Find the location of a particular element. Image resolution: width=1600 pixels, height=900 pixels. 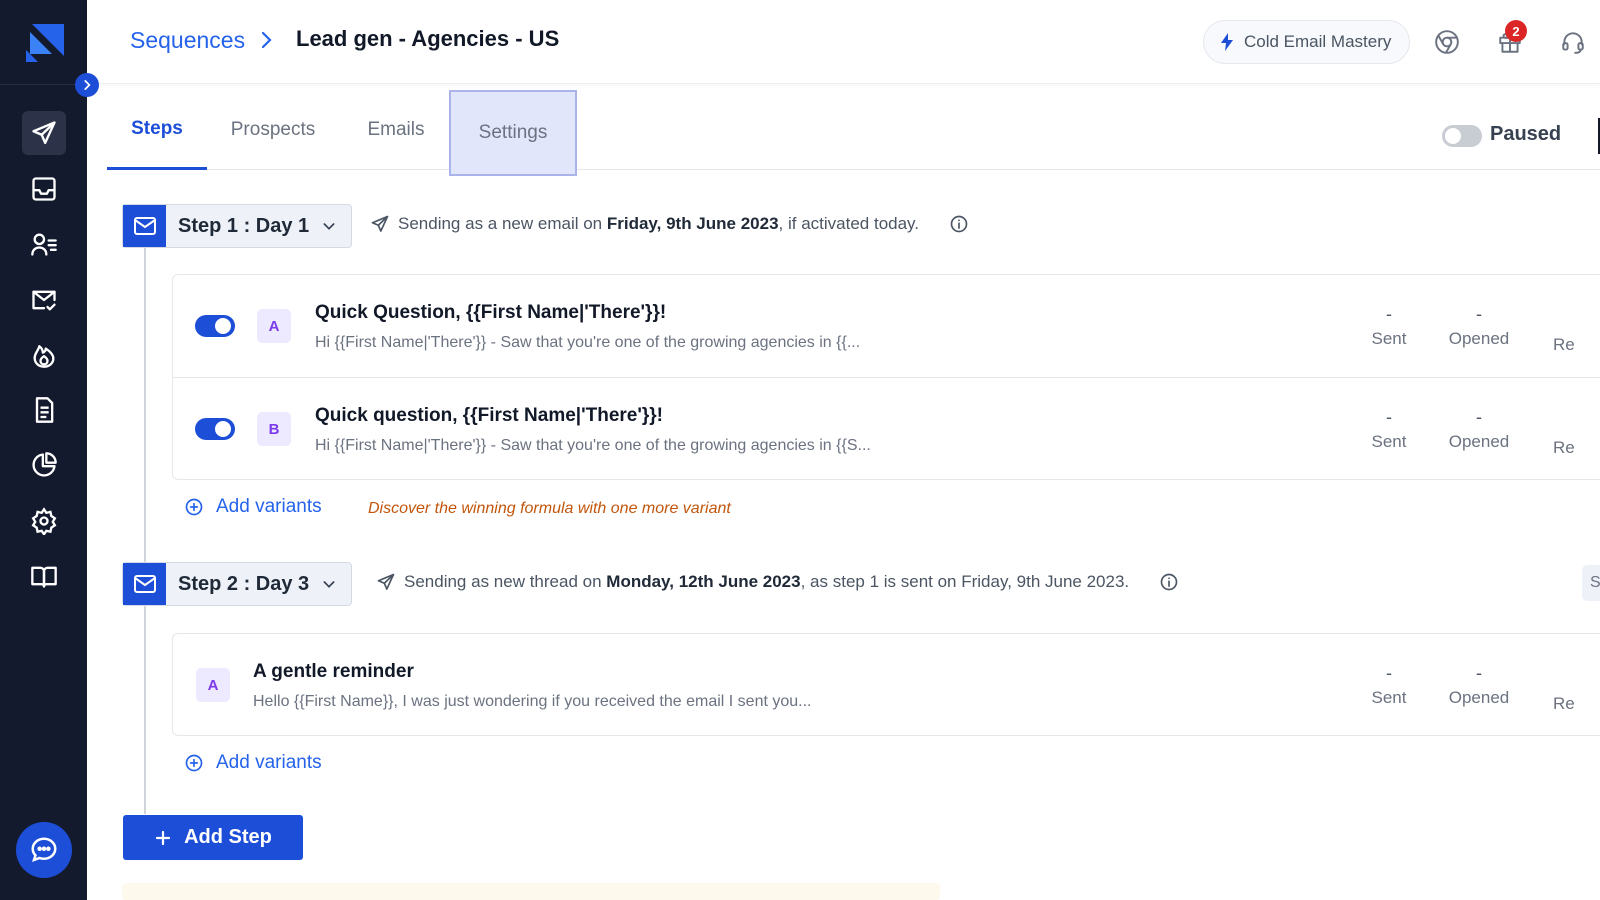

headset-icon is located at coordinates (1573, 43).